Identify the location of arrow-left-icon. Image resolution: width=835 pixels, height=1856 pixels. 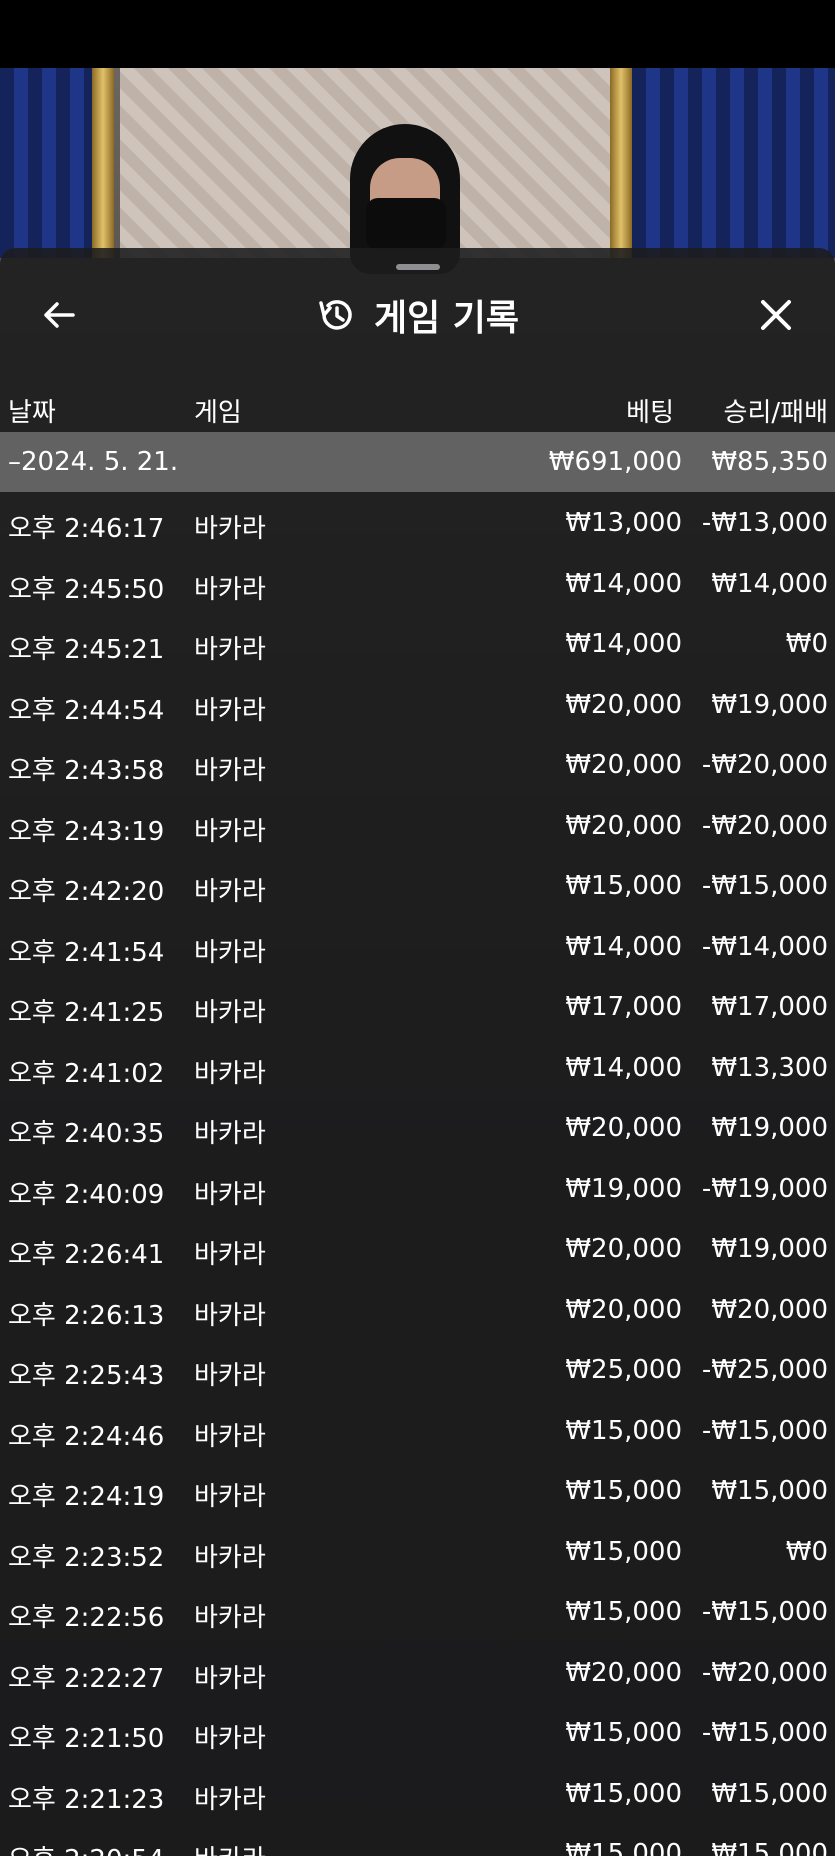
(59, 315).